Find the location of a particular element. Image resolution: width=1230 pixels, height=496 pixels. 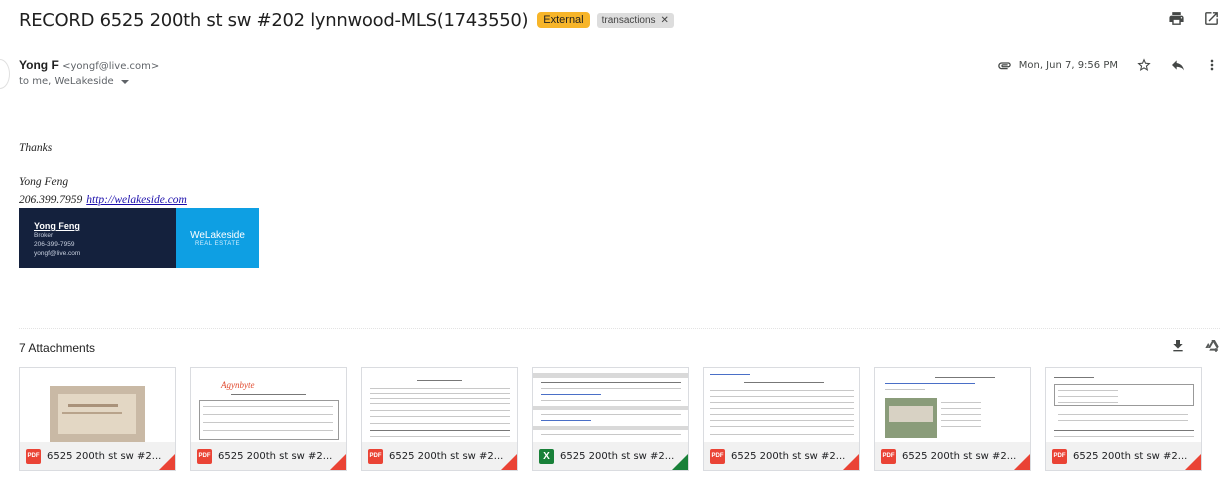

thumb-logo-text: Agynbyte is located at coordinates (238, 385).